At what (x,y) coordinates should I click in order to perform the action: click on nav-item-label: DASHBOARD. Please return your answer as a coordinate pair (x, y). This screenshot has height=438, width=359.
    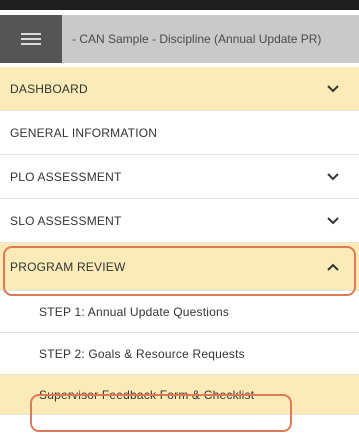
    Looking at the image, I should click on (49, 88).